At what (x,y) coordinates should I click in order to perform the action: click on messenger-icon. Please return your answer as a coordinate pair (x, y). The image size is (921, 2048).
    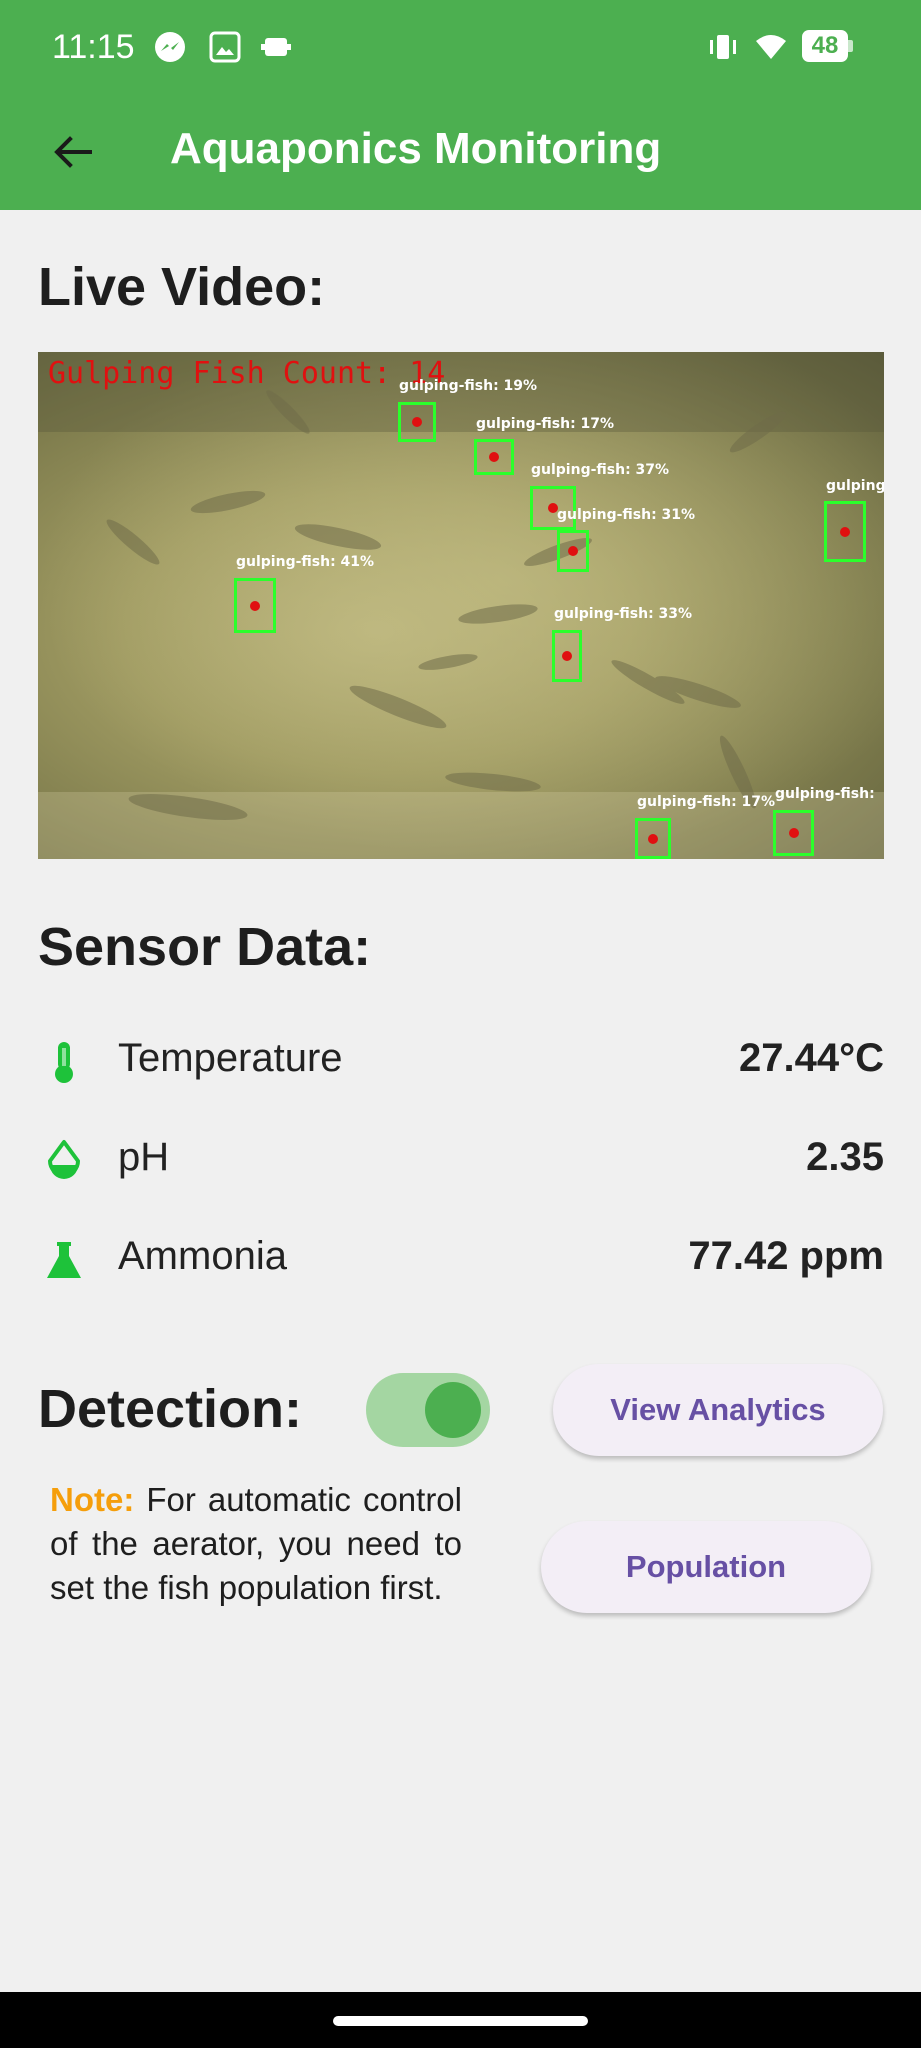
    Looking at the image, I should click on (170, 47).